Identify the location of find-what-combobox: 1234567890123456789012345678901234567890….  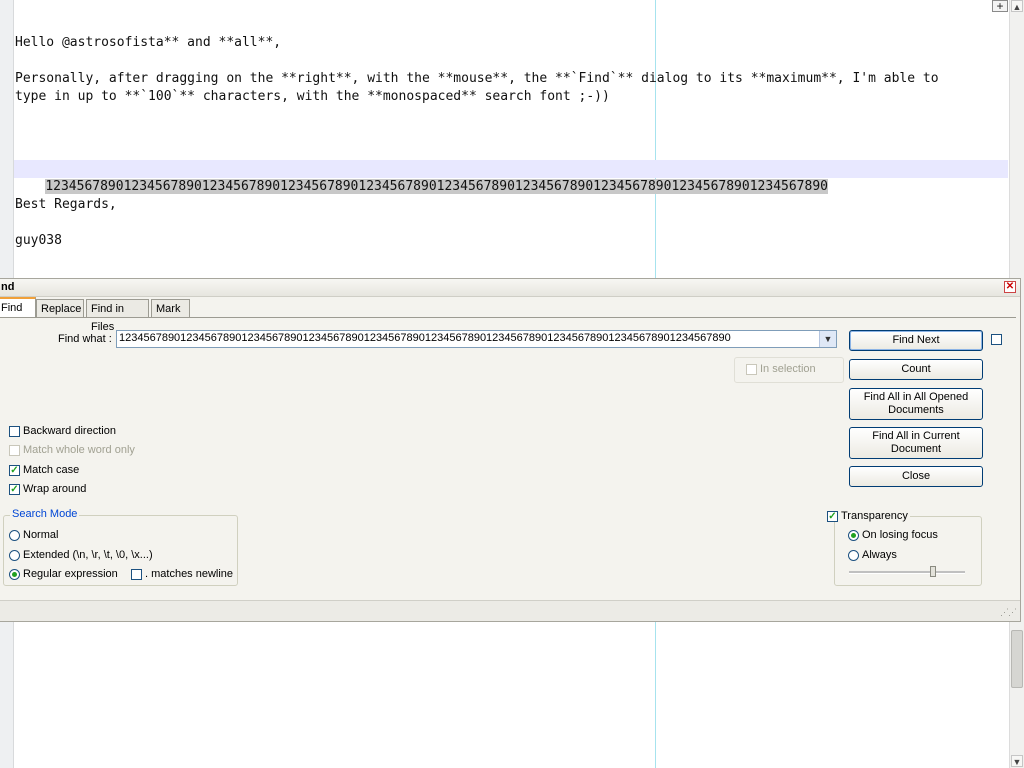
(476, 339).